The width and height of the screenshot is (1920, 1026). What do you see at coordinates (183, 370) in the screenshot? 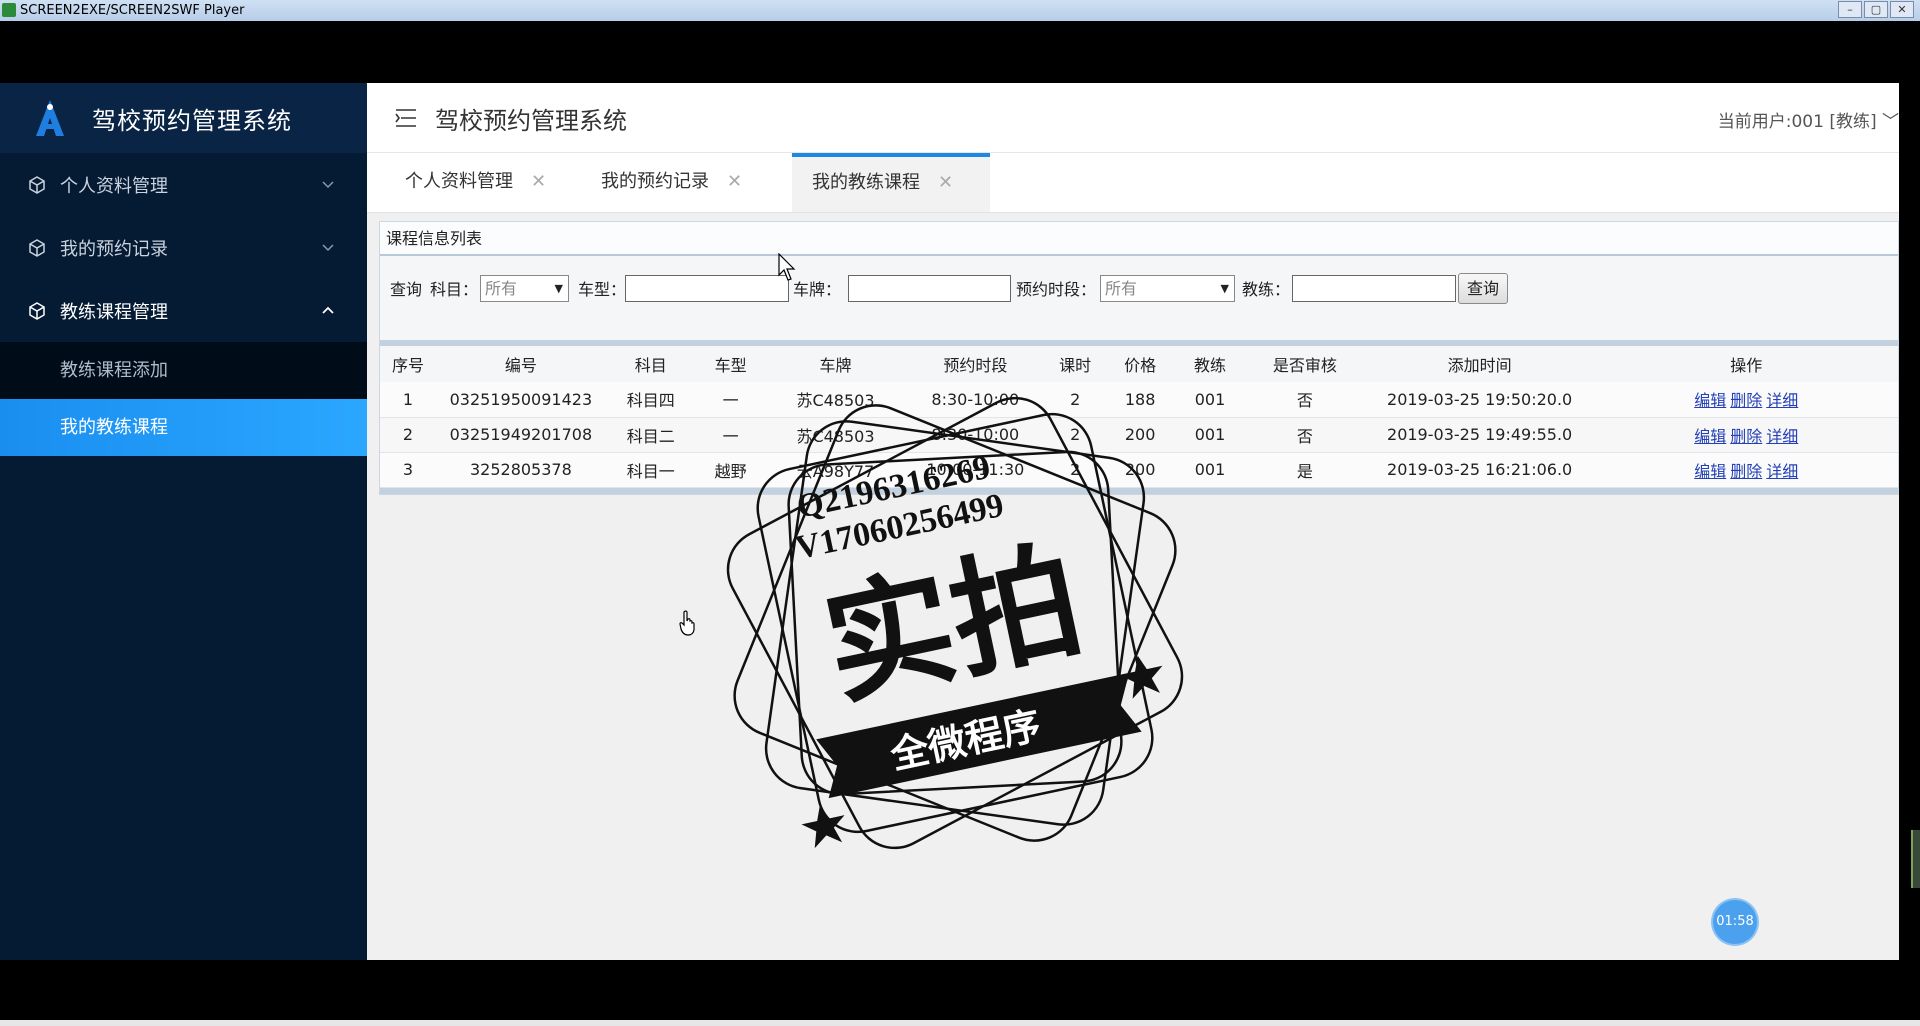
I see `sidebar-subitem-add-course: 教练课程添加` at bounding box center [183, 370].